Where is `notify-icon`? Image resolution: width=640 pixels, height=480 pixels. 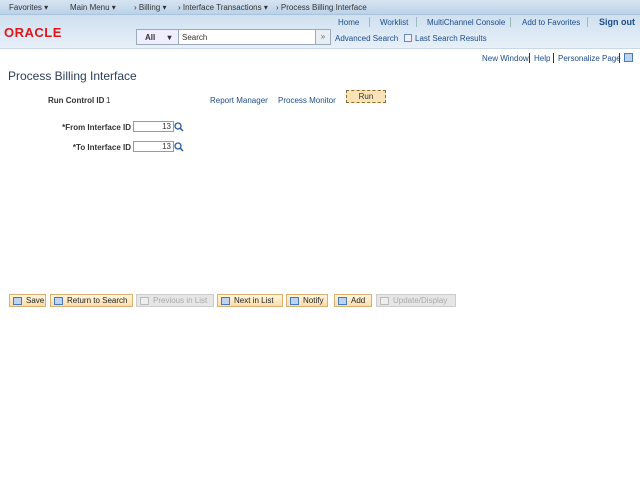
notify-icon is located at coordinates (294, 300).